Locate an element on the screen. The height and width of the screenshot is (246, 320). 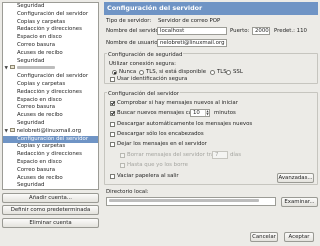
page-title: Configuración del servidor is located at coordinates (211, 8).